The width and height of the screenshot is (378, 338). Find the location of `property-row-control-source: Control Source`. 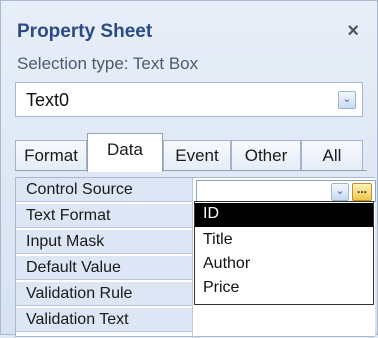

property-row-control-source: Control Source is located at coordinates (104, 190).